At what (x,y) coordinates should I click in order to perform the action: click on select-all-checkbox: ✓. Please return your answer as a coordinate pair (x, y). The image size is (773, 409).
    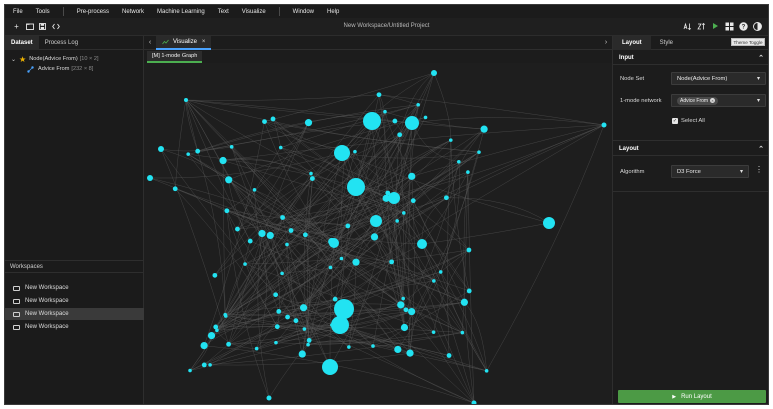
    Looking at the image, I should click on (675, 121).